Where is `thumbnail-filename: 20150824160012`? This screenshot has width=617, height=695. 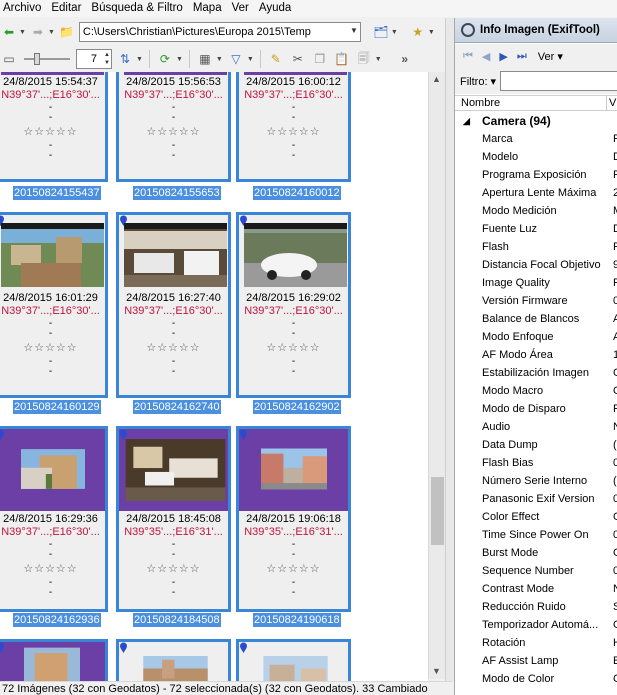 thumbnail-filename: 20150824160012 is located at coordinates (297, 193).